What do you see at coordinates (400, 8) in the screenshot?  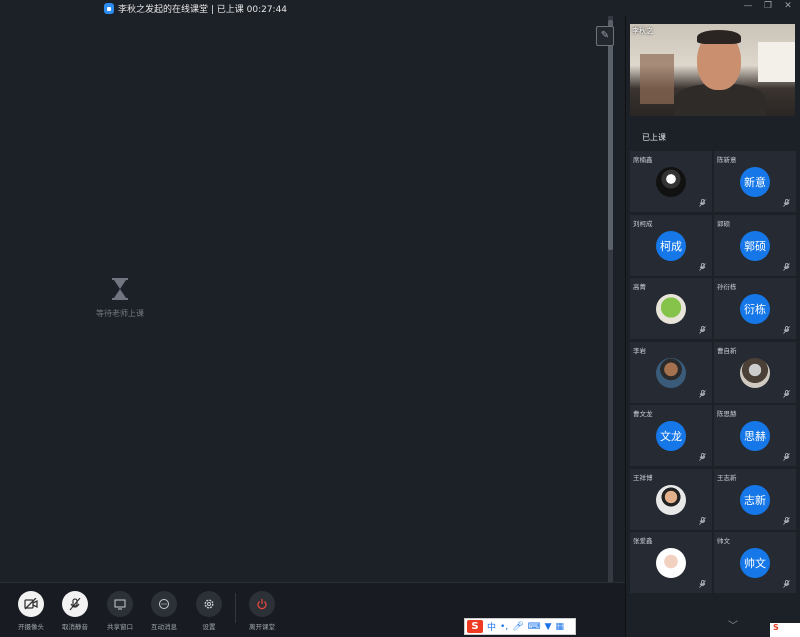 I see `title-bar: 李秋之发起的在线课堂 | 已上课 00:27:44 — ❐ ✕` at bounding box center [400, 8].